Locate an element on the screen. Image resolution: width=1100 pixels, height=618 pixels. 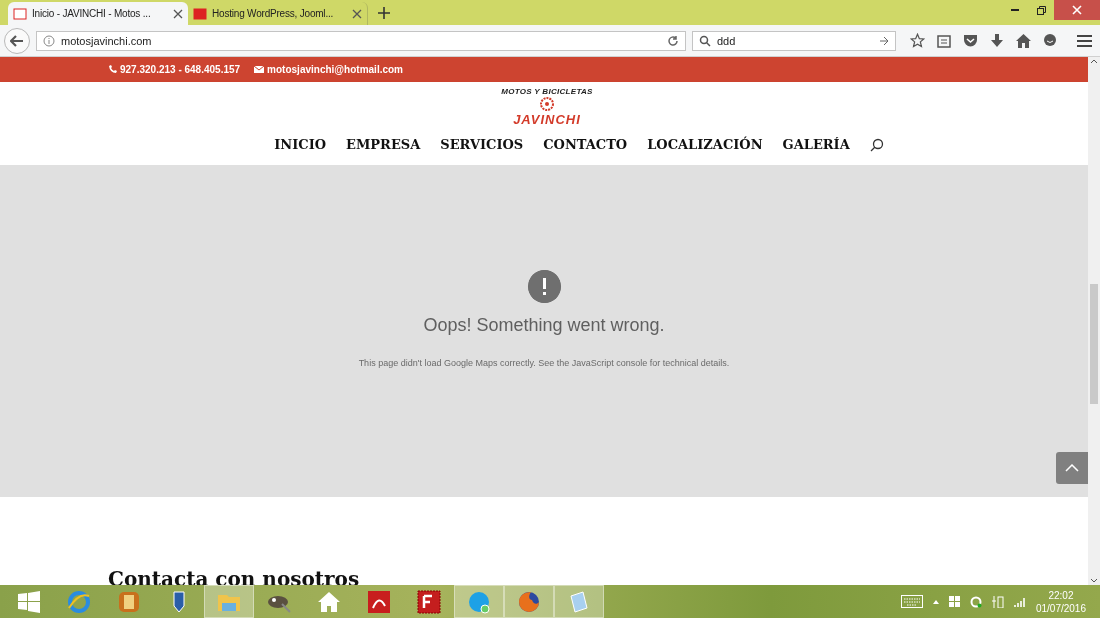
gear-icon is located at coordinates (547, 104).